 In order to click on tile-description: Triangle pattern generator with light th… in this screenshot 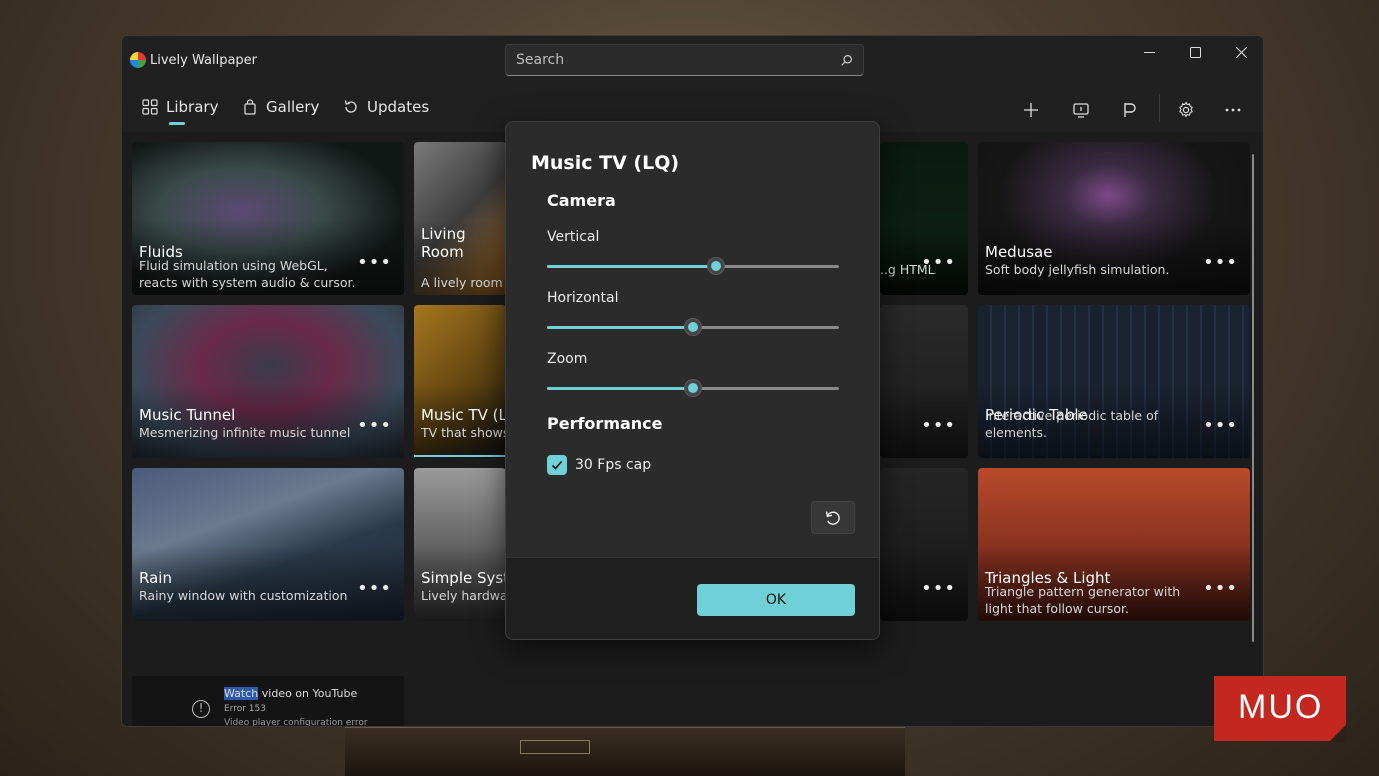, I will do `click(1083, 600)`.